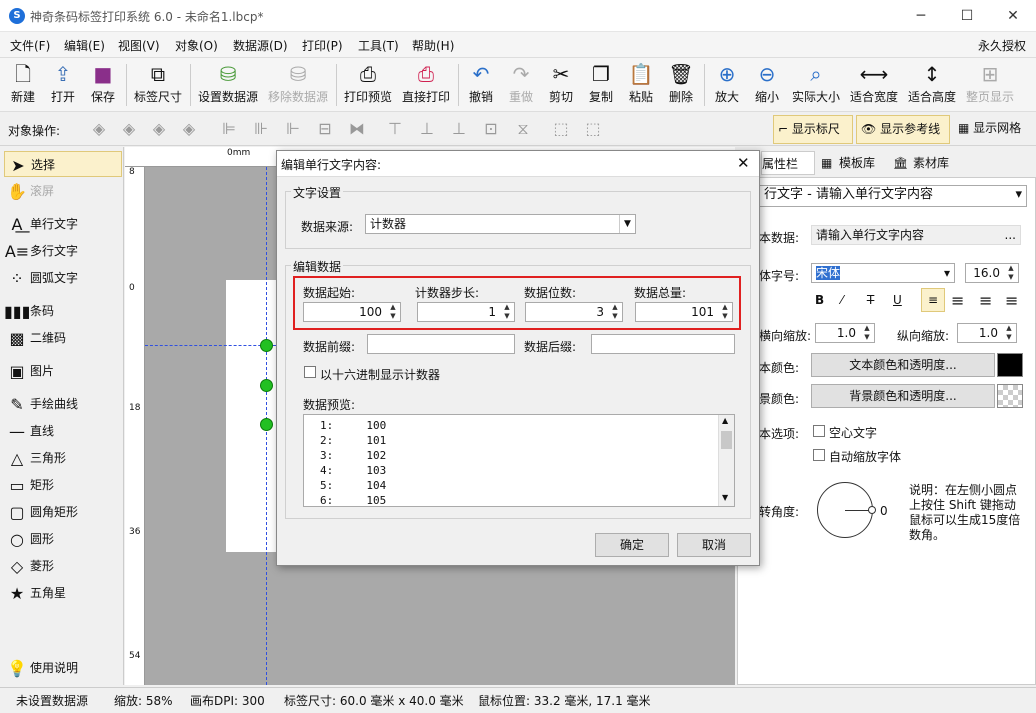  Describe the element at coordinates (523, 129) in the screenshot. I see `space-v-icon: ⧖` at that location.